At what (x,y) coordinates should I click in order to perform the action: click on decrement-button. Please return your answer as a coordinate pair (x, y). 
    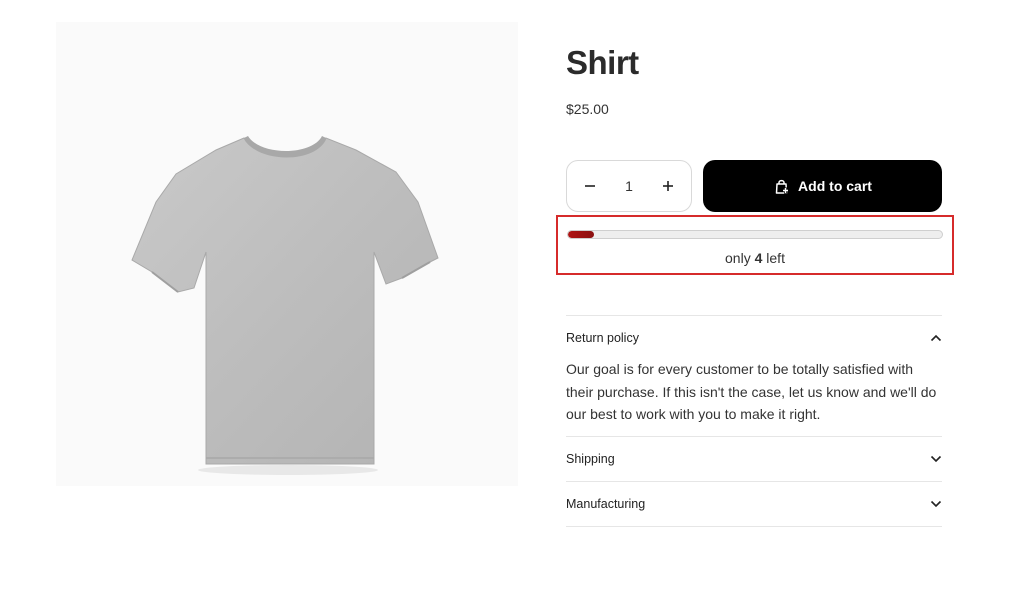
    Looking at the image, I should click on (590, 186).